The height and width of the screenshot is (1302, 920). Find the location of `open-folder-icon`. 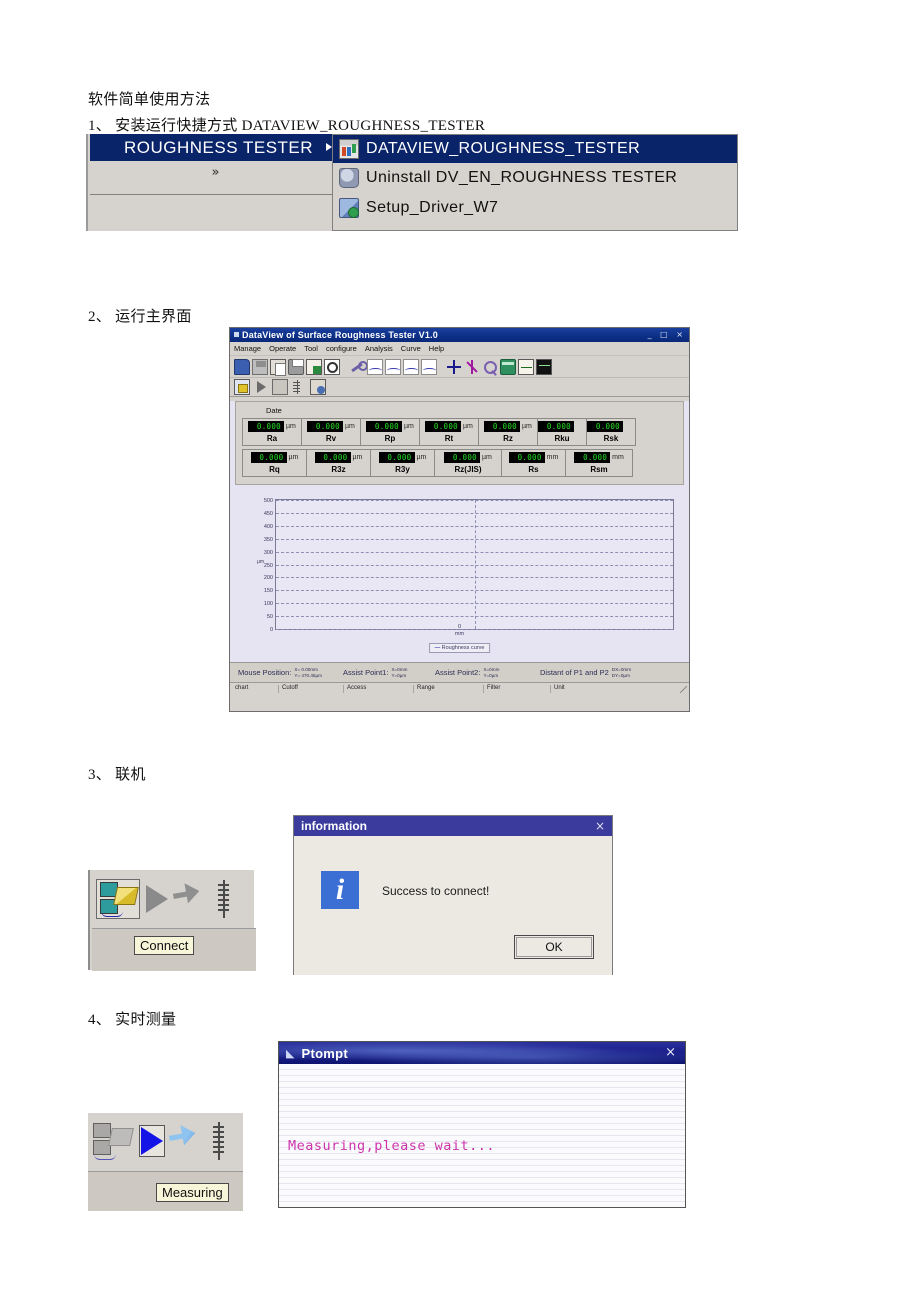

open-folder-icon is located at coordinates (242, 366).